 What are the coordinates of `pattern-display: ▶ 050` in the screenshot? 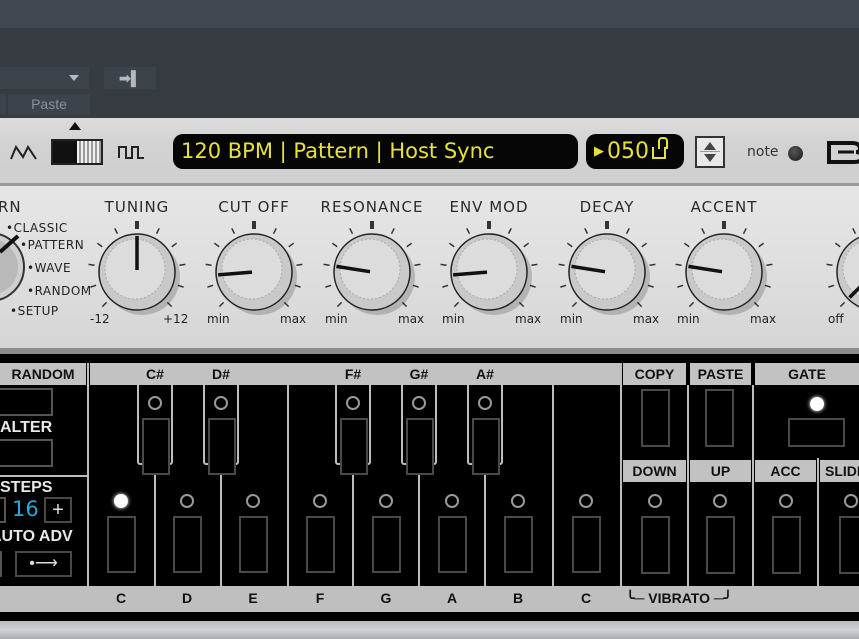 It's located at (635, 151).